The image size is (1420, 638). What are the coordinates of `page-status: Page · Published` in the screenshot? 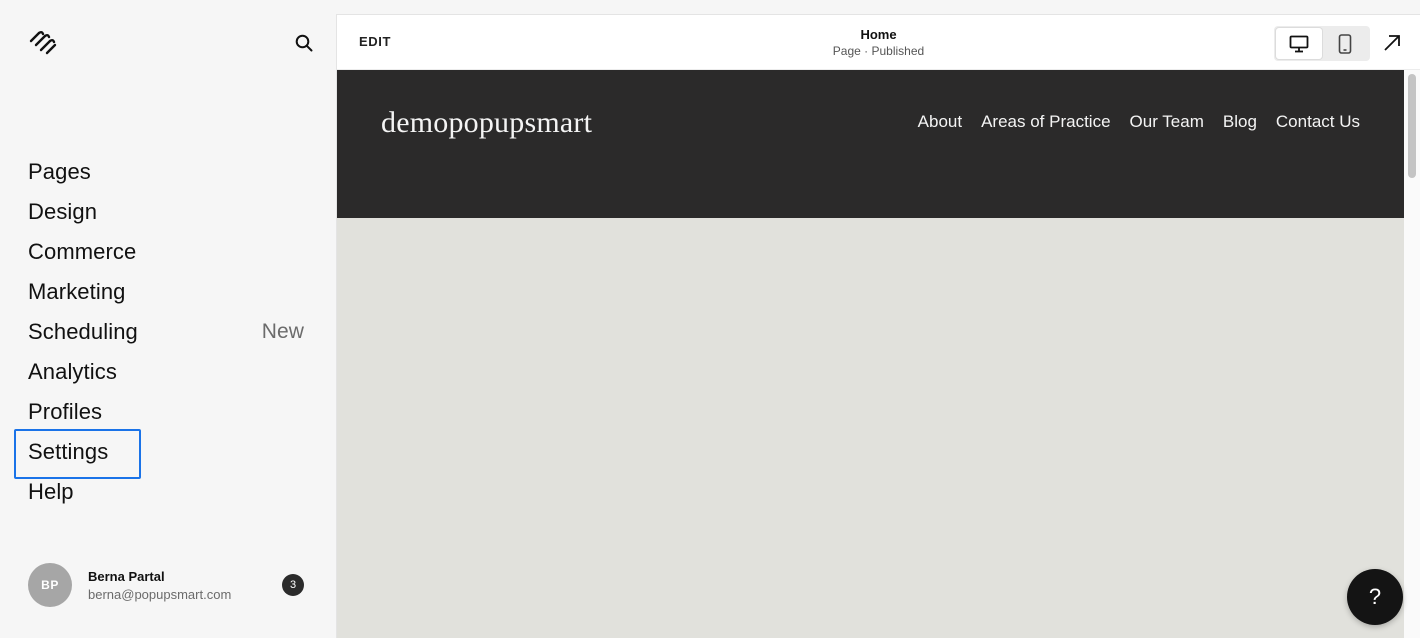 It's located at (878, 51).